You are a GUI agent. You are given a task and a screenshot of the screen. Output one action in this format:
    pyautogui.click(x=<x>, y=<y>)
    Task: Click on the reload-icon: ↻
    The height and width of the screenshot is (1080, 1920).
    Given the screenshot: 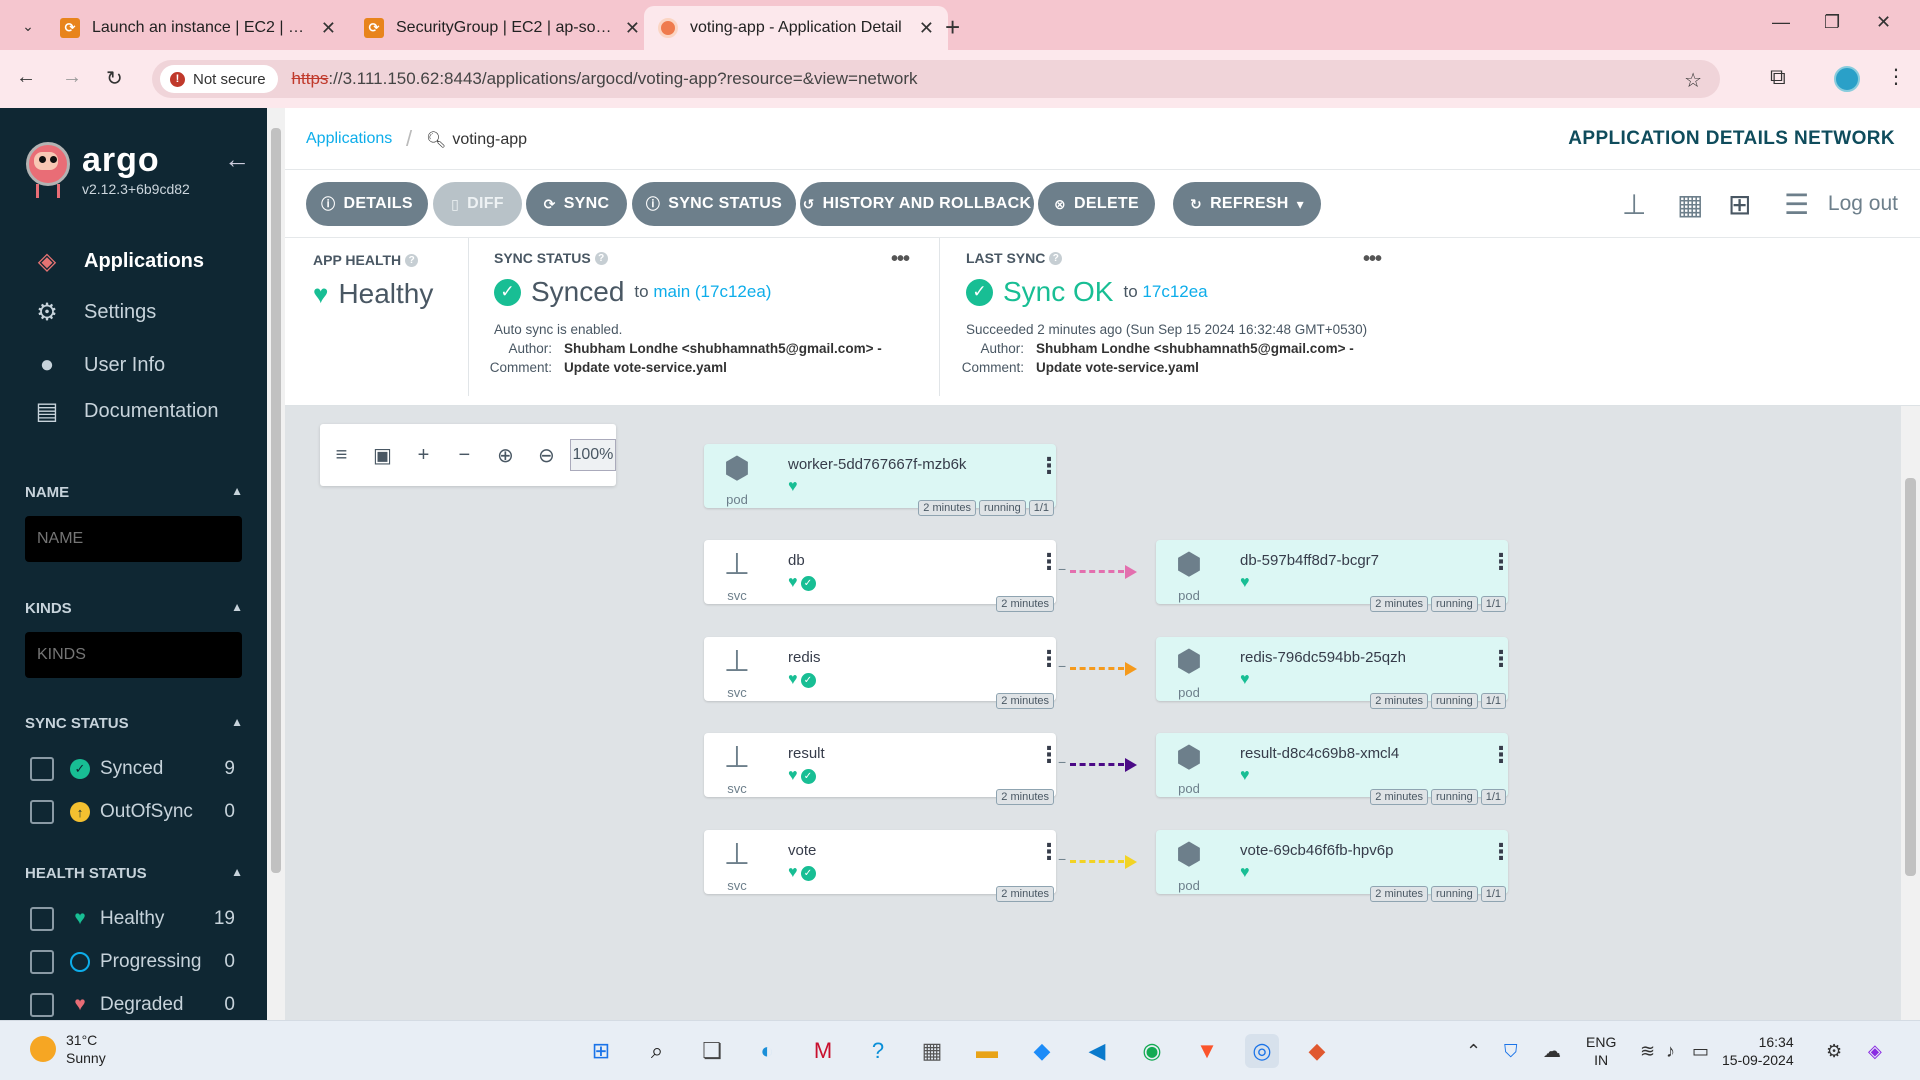 What is the action you would take?
    pyautogui.click(x=114, y=78)
    